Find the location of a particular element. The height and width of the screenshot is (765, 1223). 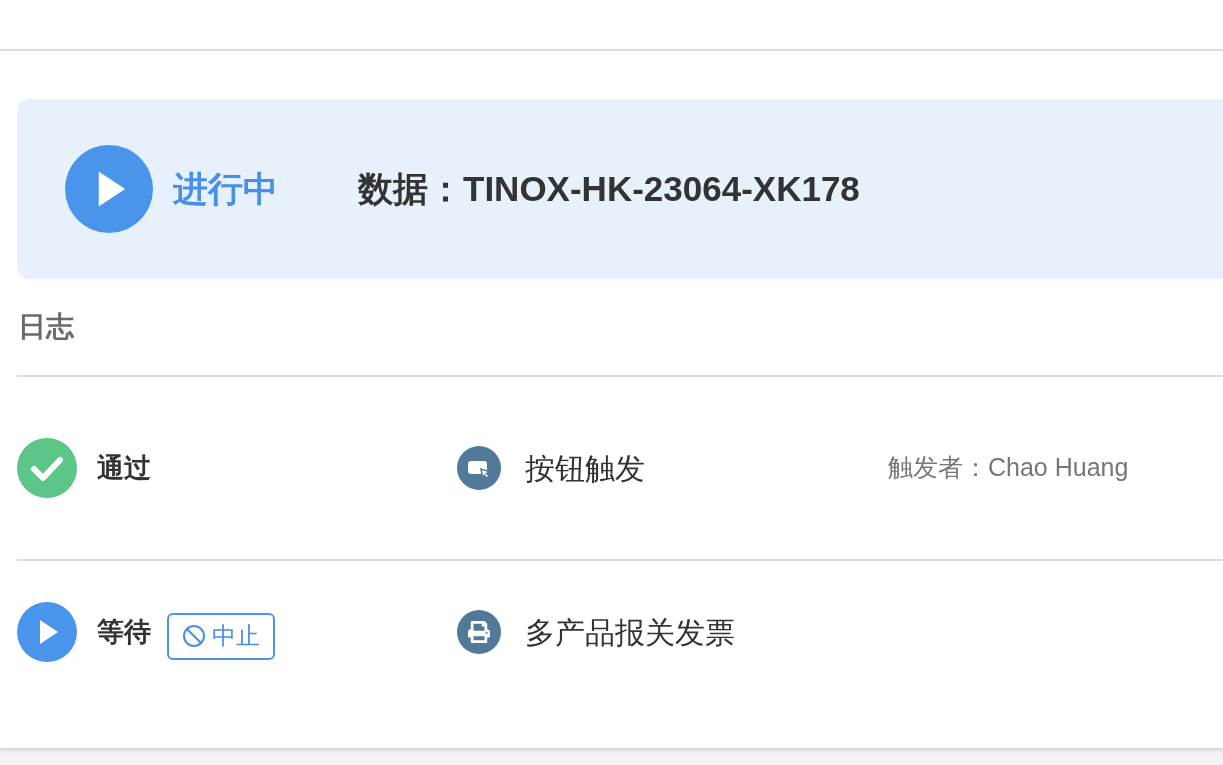

action-label: 按钮触发 is located at coordinates (585, 468).